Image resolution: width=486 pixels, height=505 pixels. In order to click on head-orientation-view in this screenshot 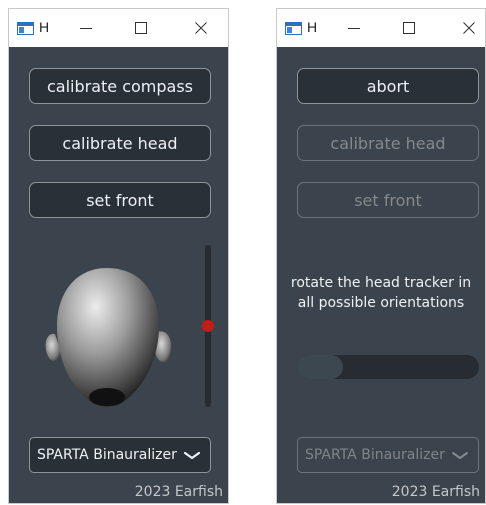, I will do `click(108, 337)`.